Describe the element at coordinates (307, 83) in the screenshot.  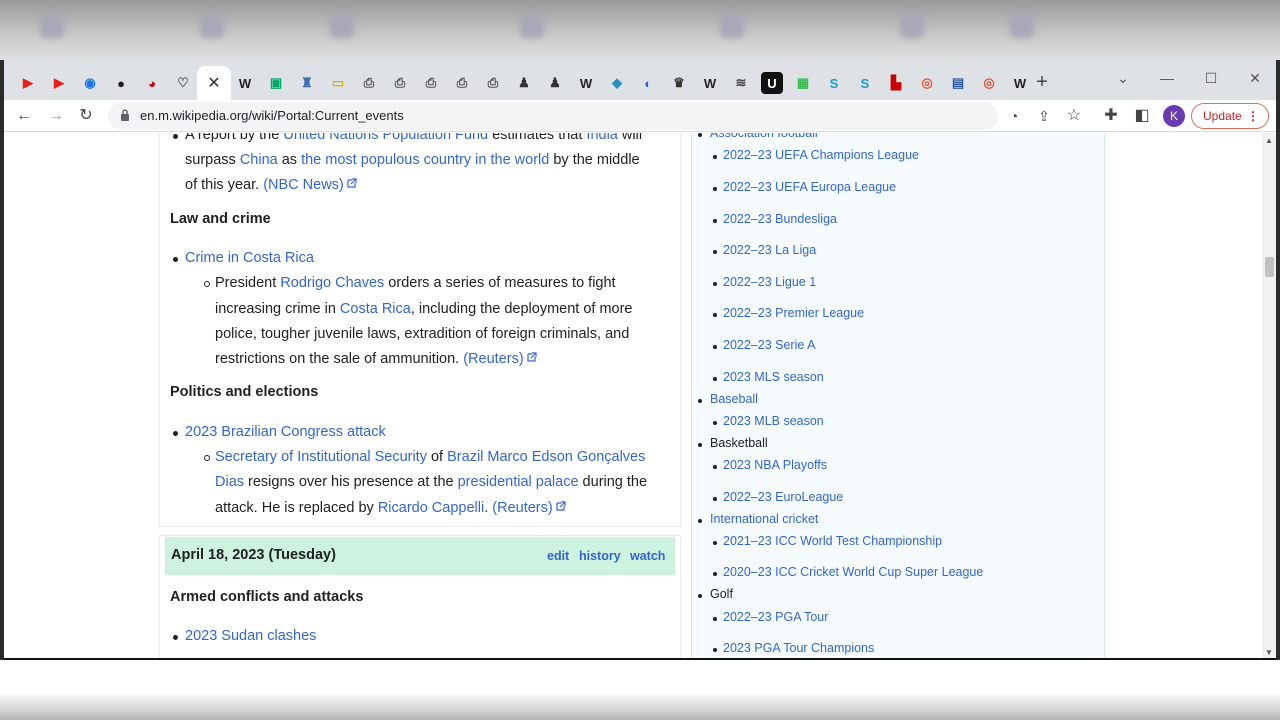
I see `tab-crest-icon: ♜` at that location.